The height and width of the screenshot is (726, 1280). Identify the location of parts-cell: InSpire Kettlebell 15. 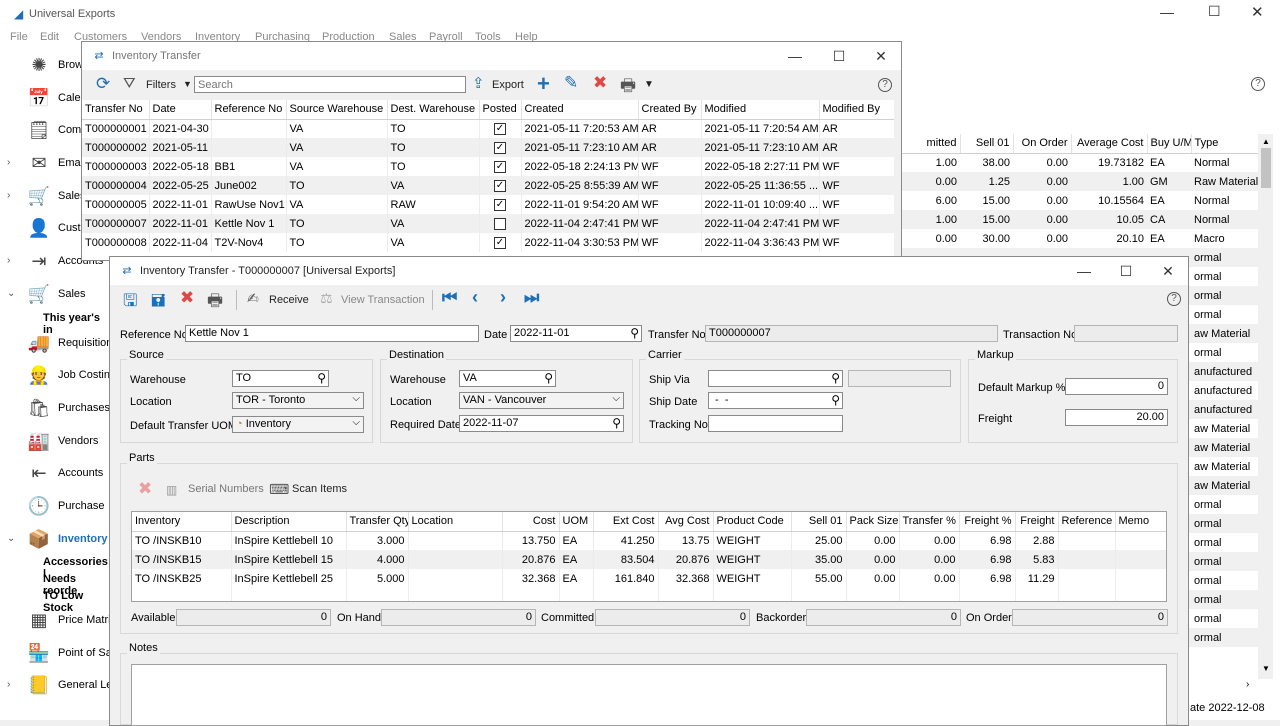
(289, 559).